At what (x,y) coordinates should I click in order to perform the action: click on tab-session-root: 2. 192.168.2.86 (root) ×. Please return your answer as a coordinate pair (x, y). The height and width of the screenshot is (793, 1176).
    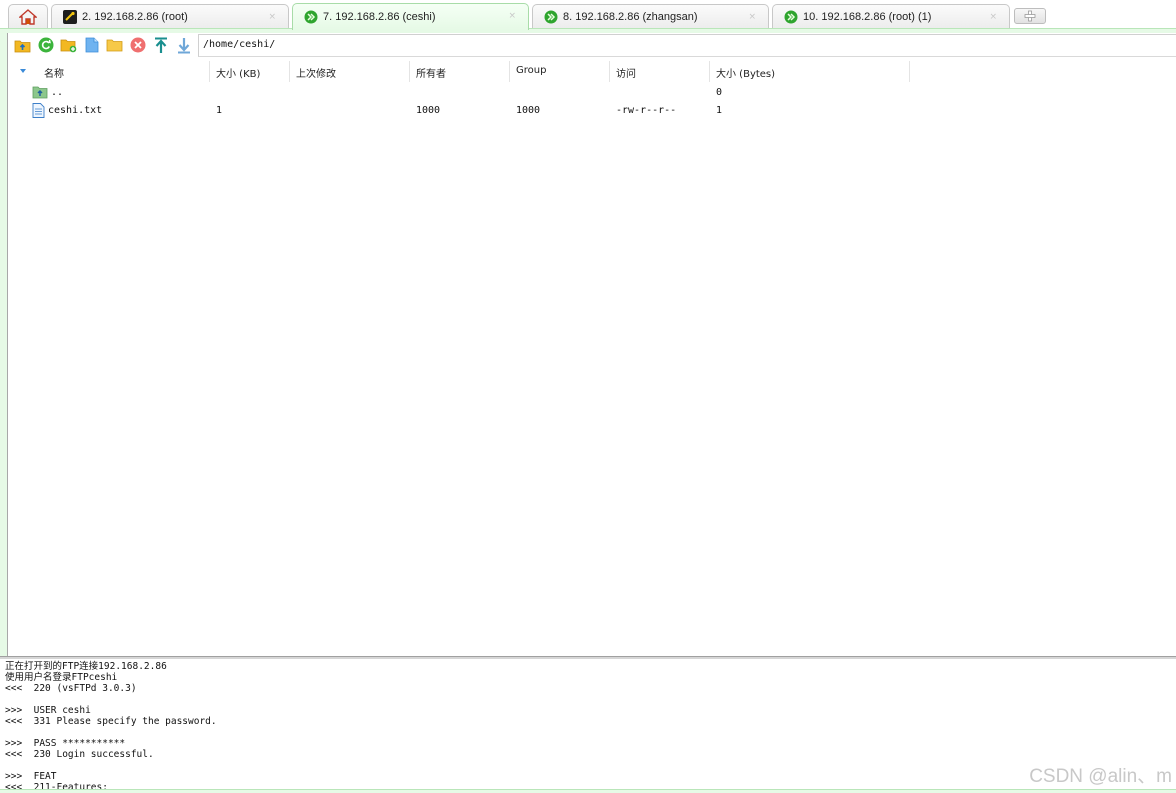
    Looking at the image, I should click on (170, 16).